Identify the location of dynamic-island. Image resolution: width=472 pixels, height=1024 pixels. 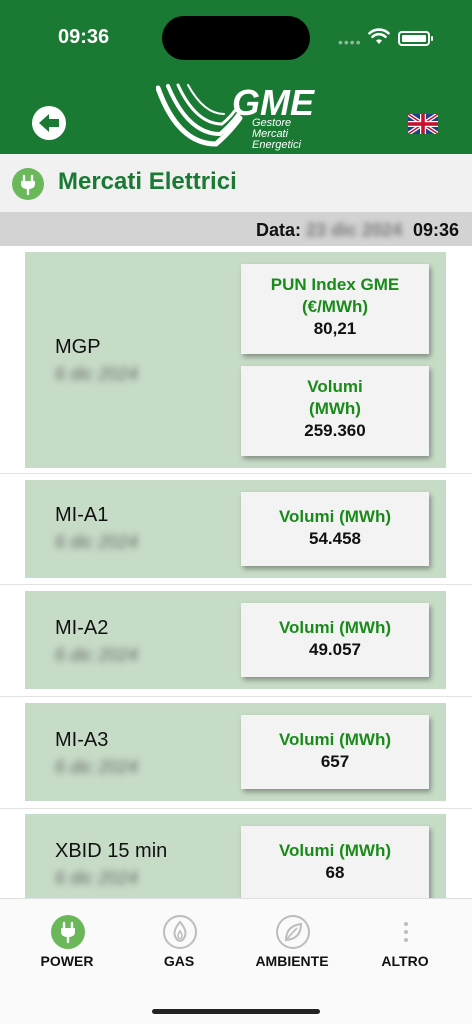
(236, 38).